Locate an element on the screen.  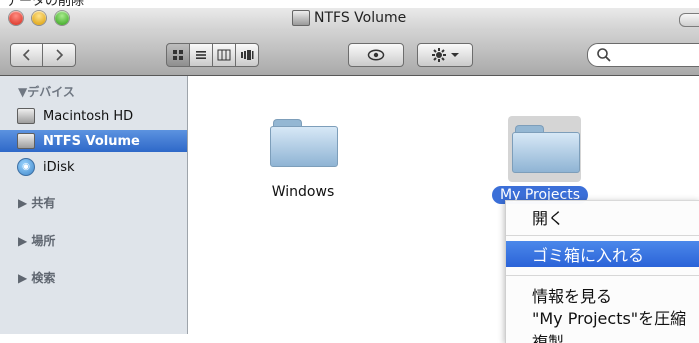
icon-view-icon is located at coordinates (178, 55).